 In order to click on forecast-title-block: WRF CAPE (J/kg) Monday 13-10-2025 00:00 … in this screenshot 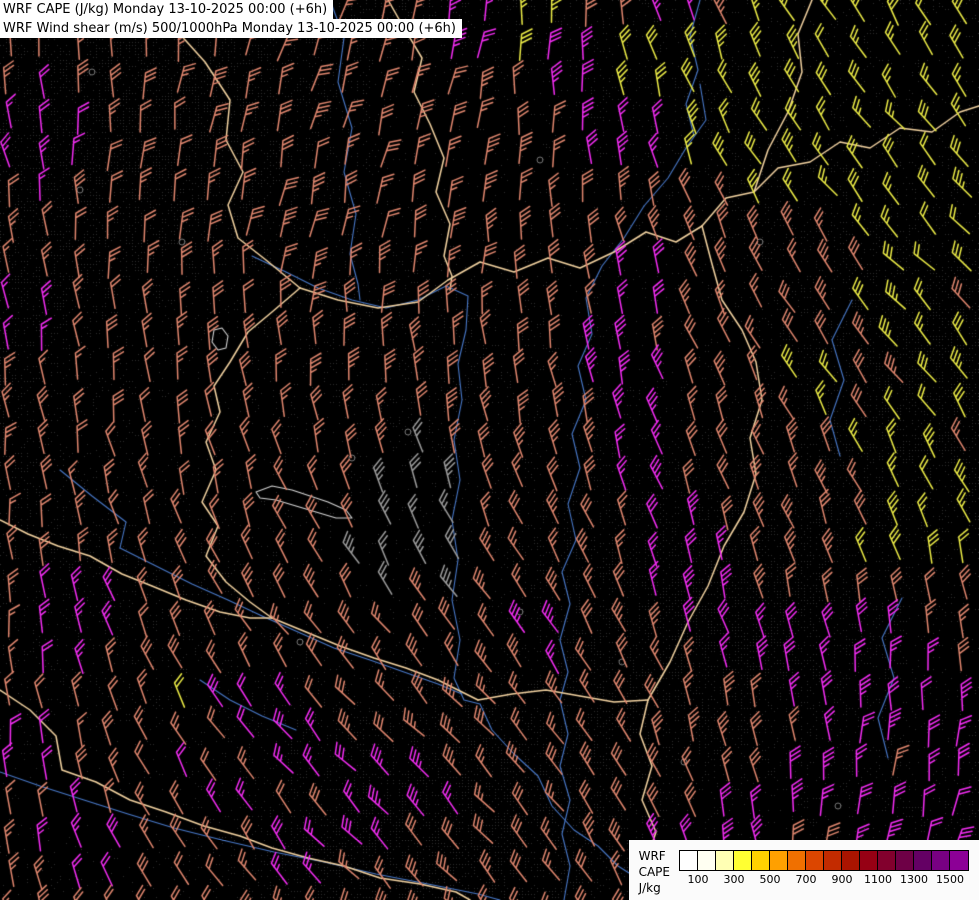, I will do `click(231, 19)`.